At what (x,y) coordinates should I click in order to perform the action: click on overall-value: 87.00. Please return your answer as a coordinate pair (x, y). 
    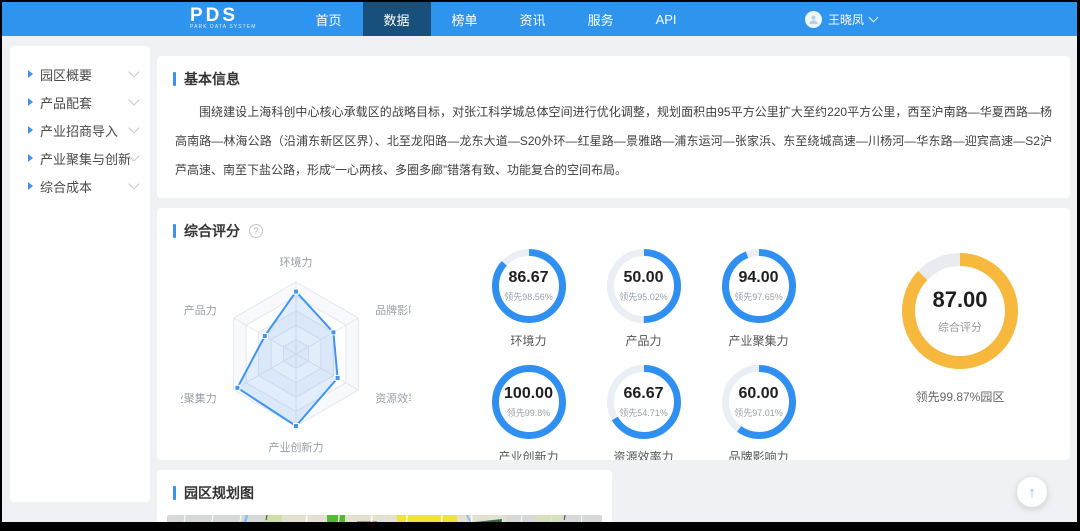
    Looking at the image, I should click on (960, 299).